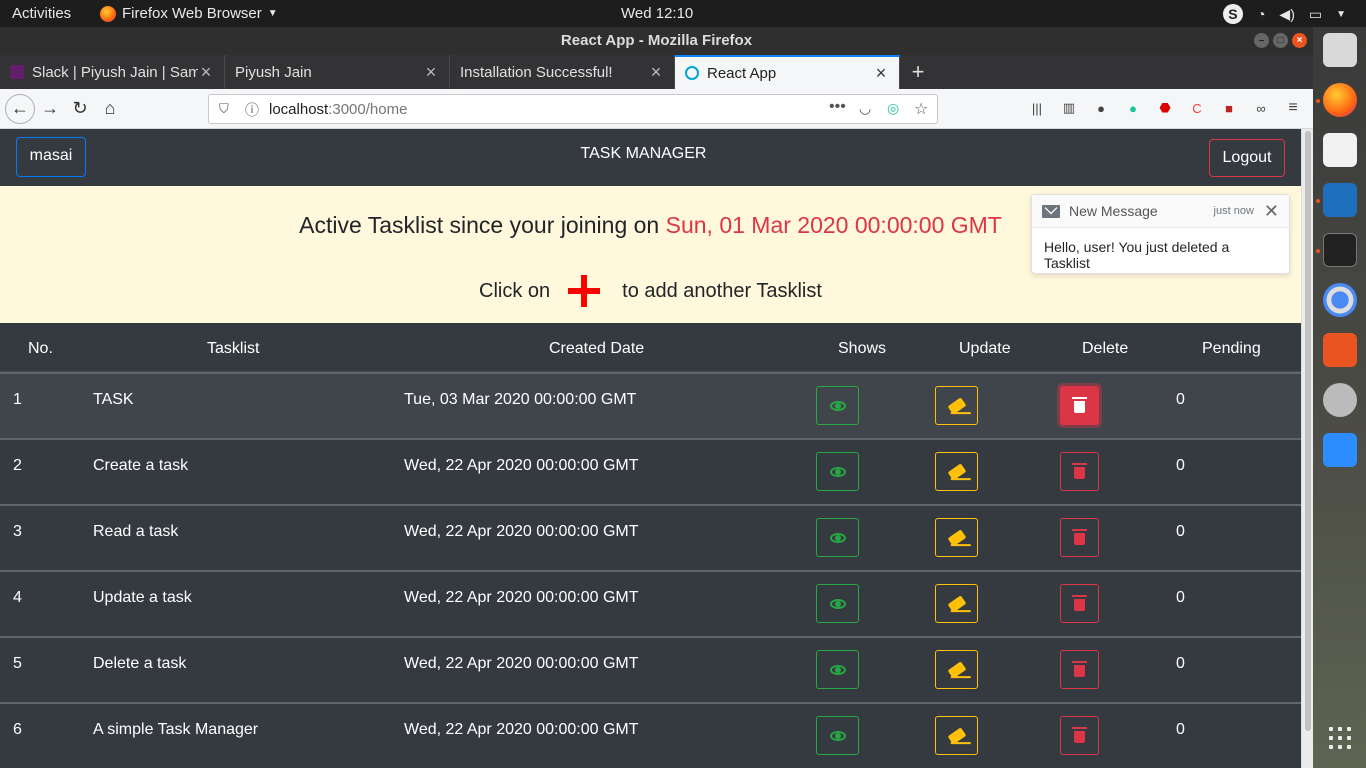  I want to click on shield-icon: ⛉, so click(224, 109).